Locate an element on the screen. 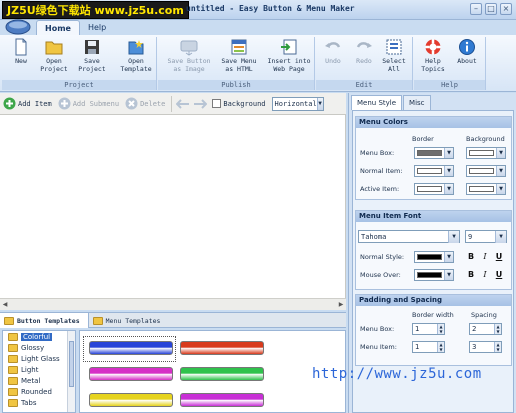 The image size is (516, 413). html-page-icon is located at coordinates (239, 47).